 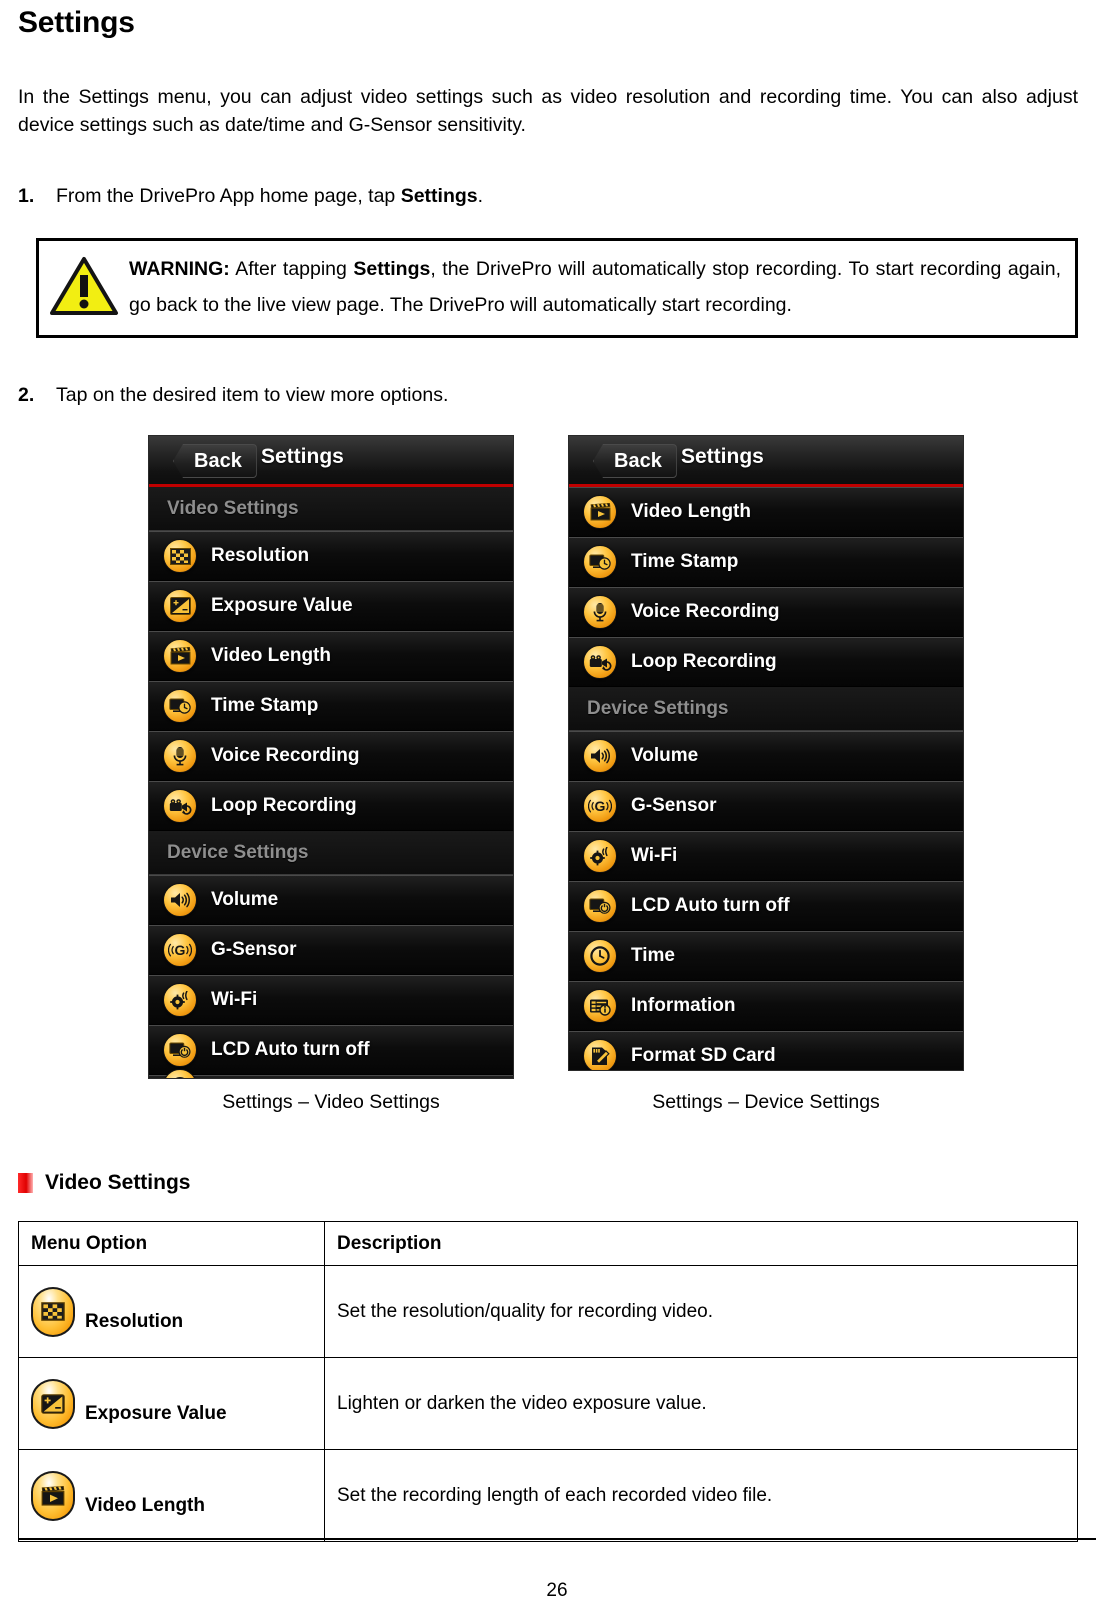 I want to click on group-header-video-settings: Video Settings, so click(x=331, y=509).